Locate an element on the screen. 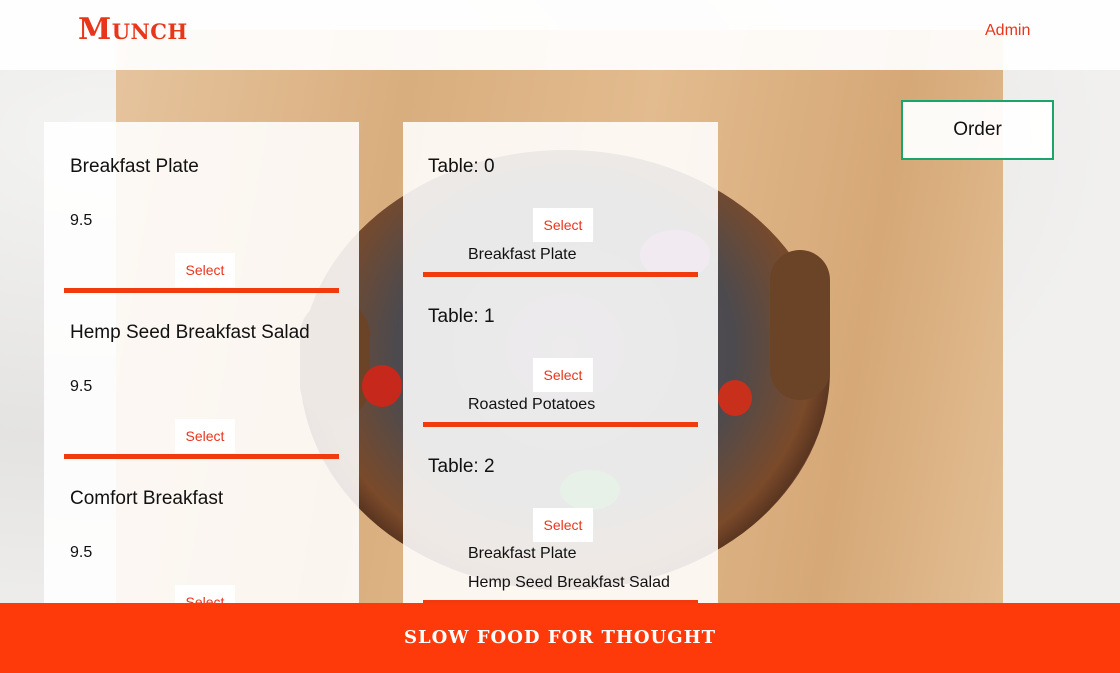 This screenshot has width=1120, height=673. background-bowl-handle-right is located at coordinates (800, 325).